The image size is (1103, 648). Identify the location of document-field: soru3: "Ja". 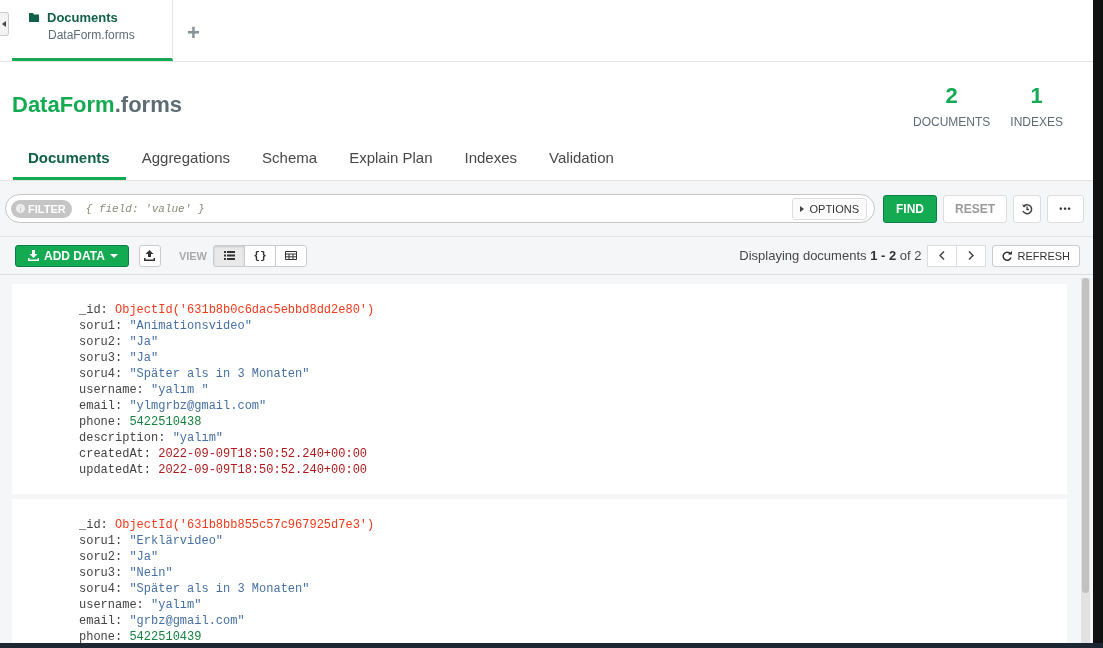
(573, 358).